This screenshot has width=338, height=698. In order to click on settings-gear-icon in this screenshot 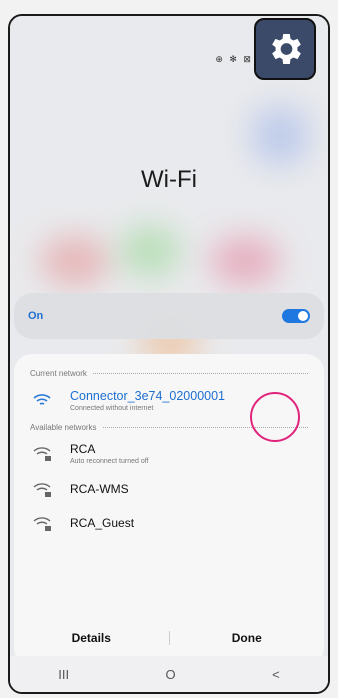, I will do `click(285, 49)`.